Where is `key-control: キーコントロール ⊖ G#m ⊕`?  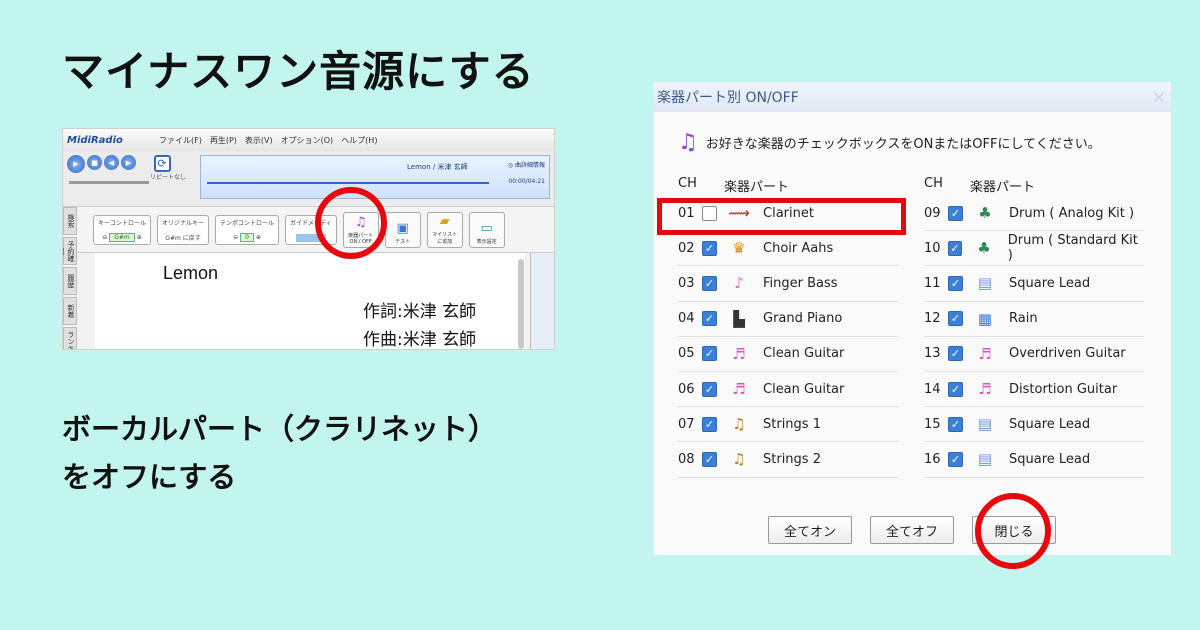 key-control: キーコントロール ⊖ G#m ⊕ is located at coordinates (122, 229).